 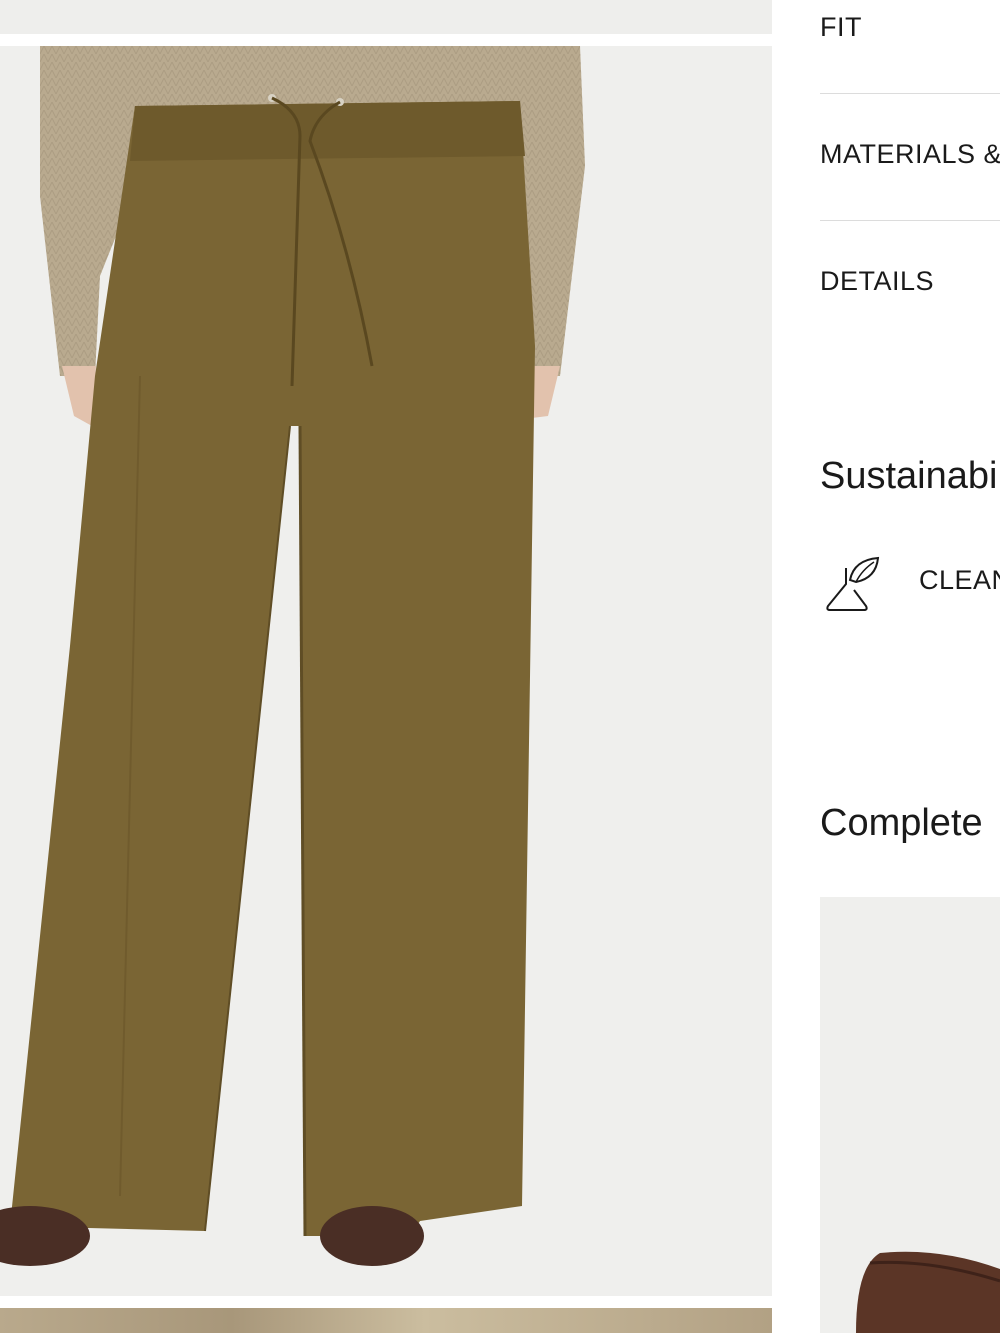 What do you see at coordinates (386, 17) in the screenshot?
I see `gallery-image-previous` at bounding box center [386, 17].